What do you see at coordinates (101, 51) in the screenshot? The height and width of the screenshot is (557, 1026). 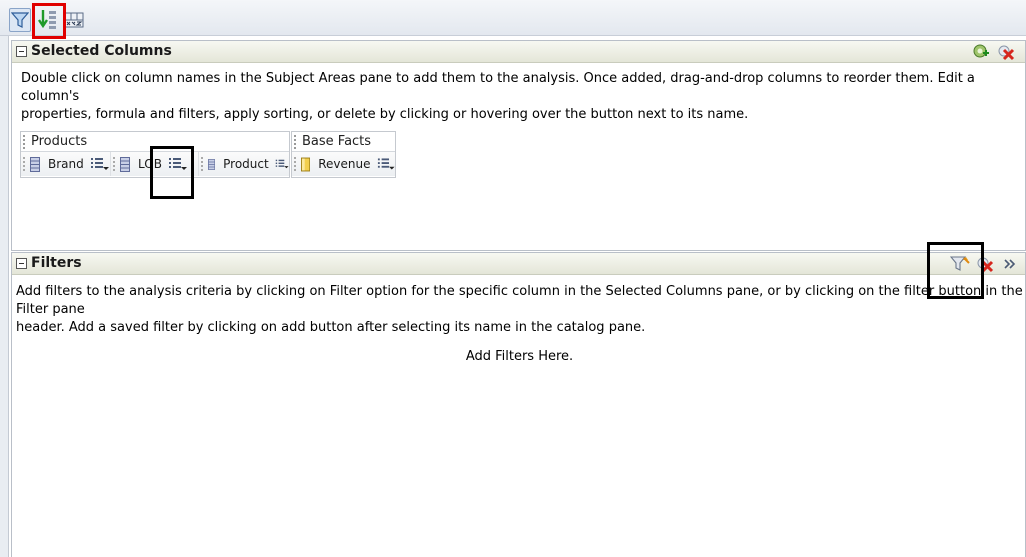 I see `selected-columns-title: Selected Columns` at bounding box center [101, 51].